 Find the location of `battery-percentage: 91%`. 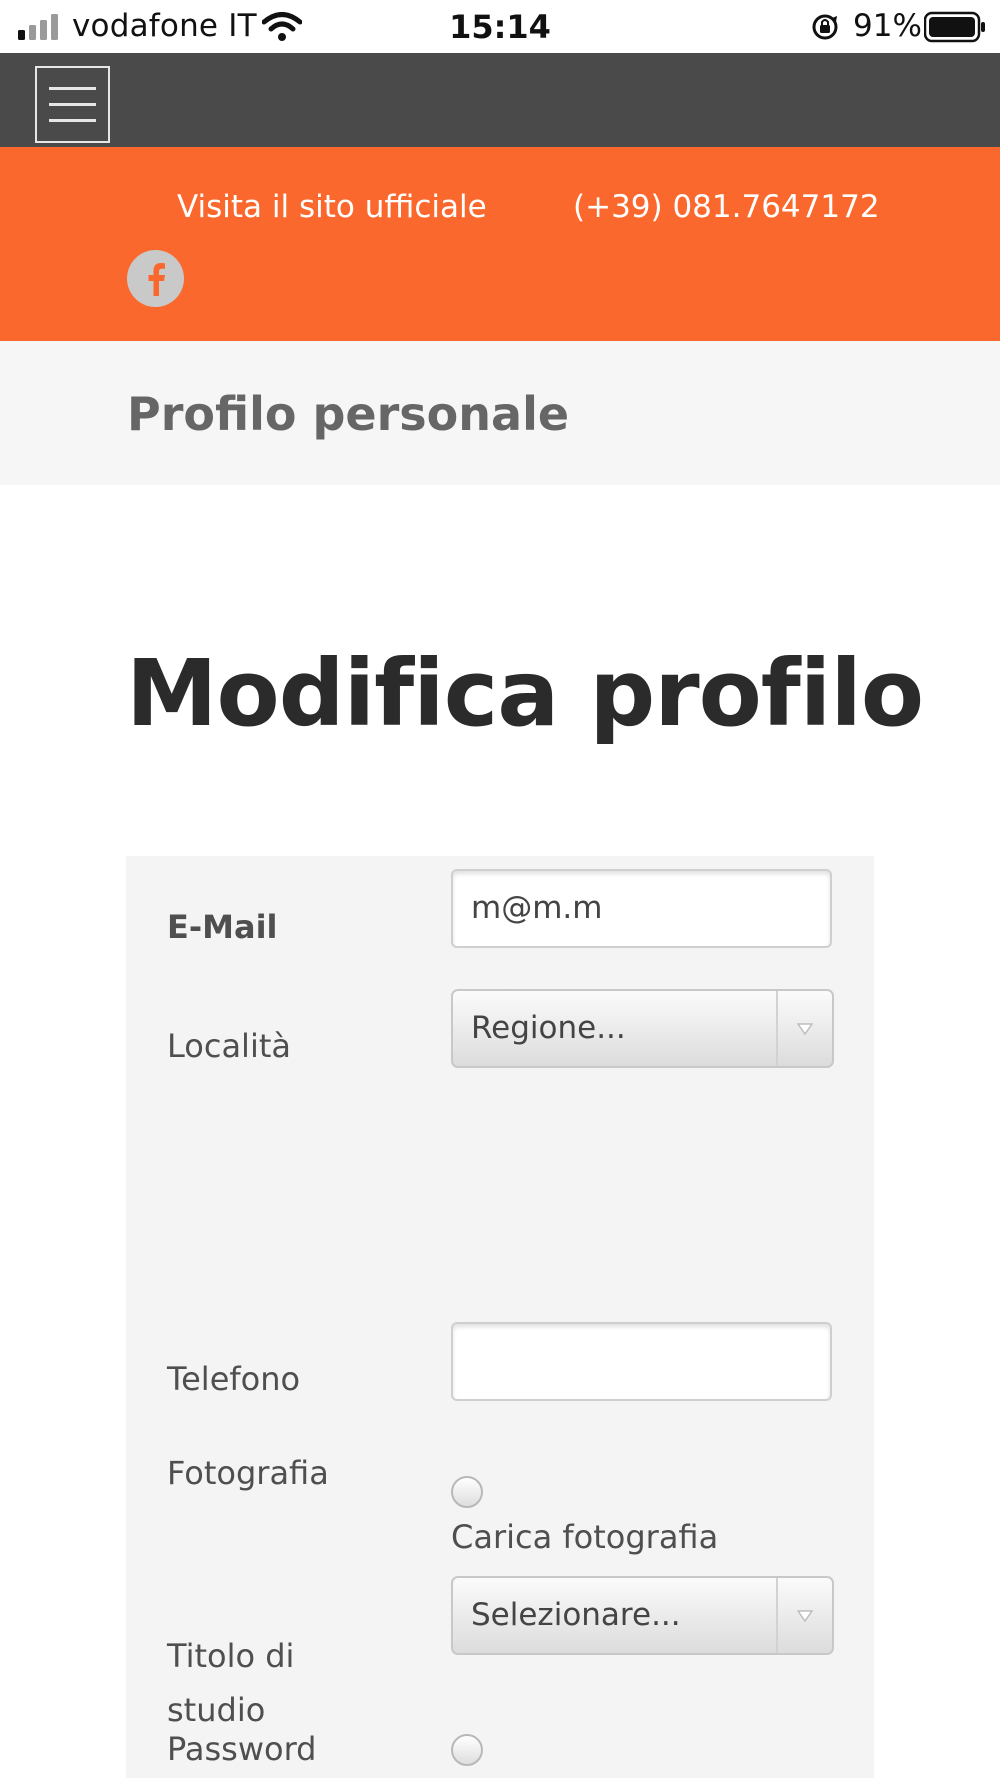

battery-percentage: 91% is located at coordinates (887, 26).